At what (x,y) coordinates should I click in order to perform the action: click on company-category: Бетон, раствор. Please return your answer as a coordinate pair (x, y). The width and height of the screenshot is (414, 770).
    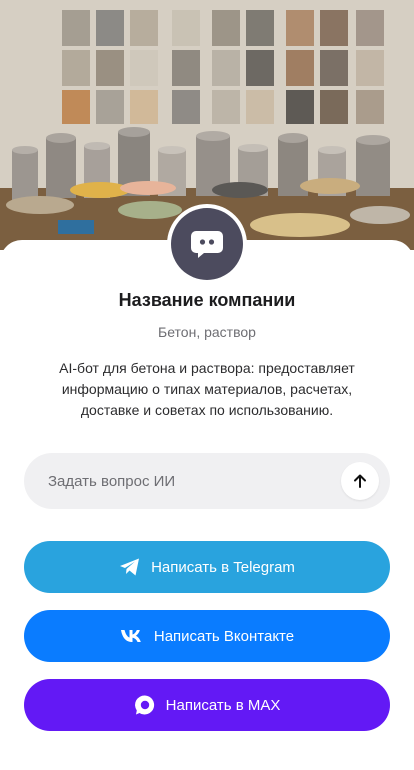
    Looking at the image, I should click on (207, 332).